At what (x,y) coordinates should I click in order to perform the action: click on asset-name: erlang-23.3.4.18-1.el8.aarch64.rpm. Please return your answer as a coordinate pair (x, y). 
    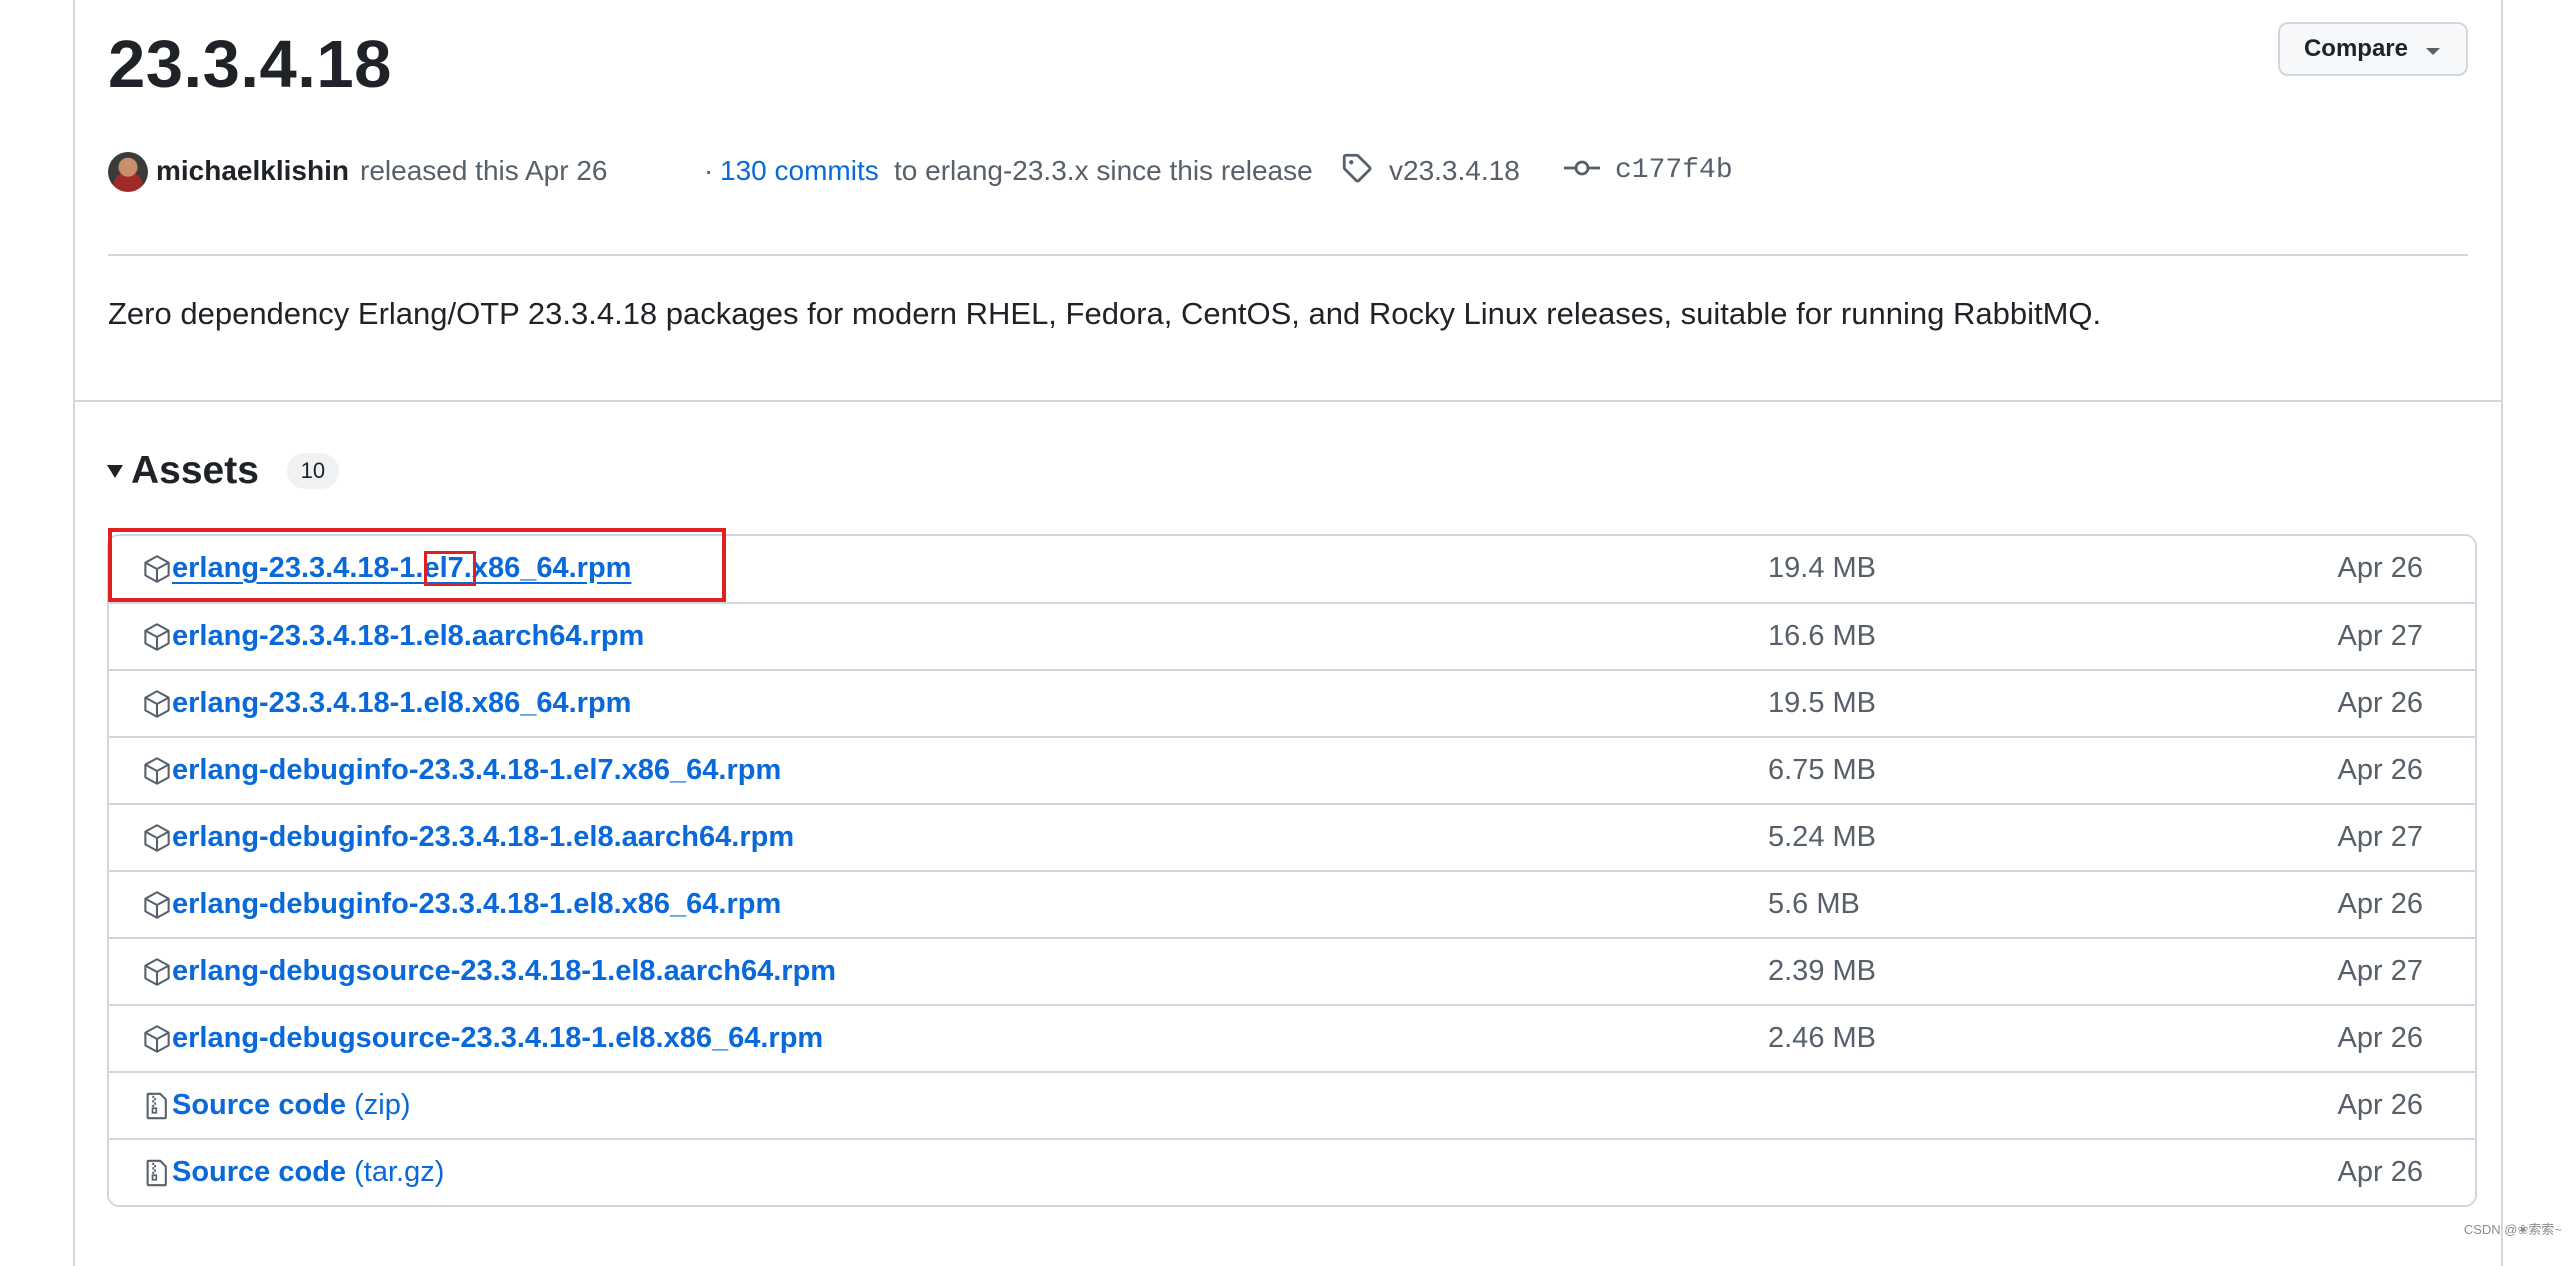
    Looking at the image, I should click on (408, 636).